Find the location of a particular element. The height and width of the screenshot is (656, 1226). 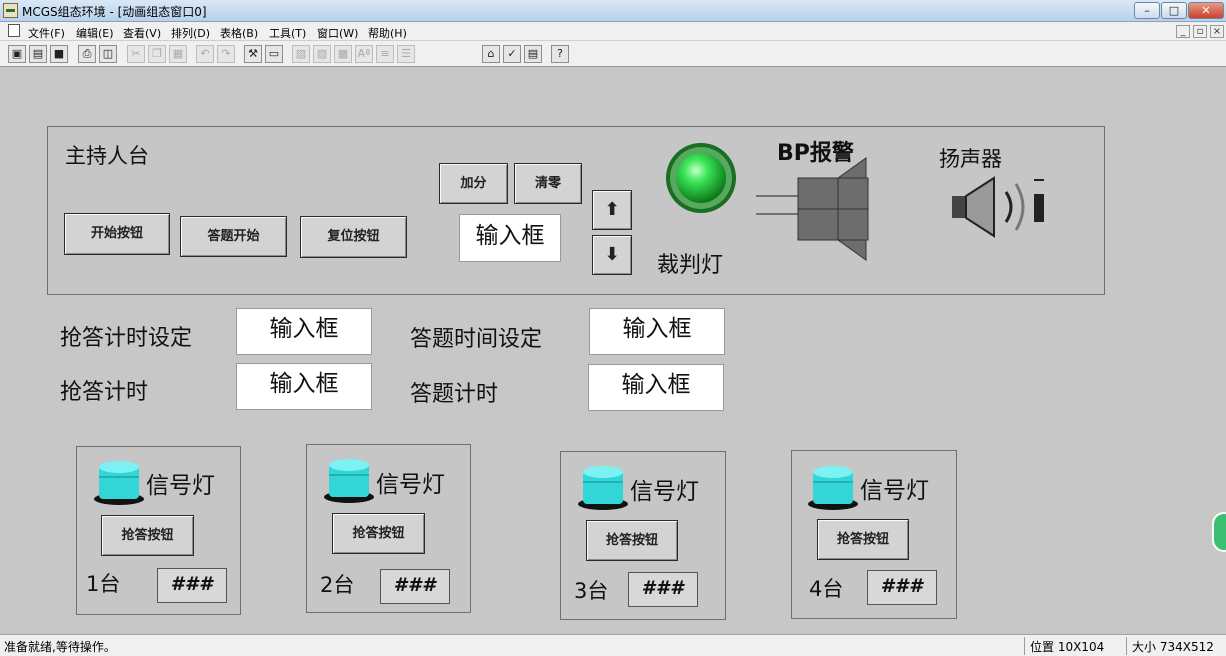

cut-icon: ✂ is located at coordinates (136, 54).